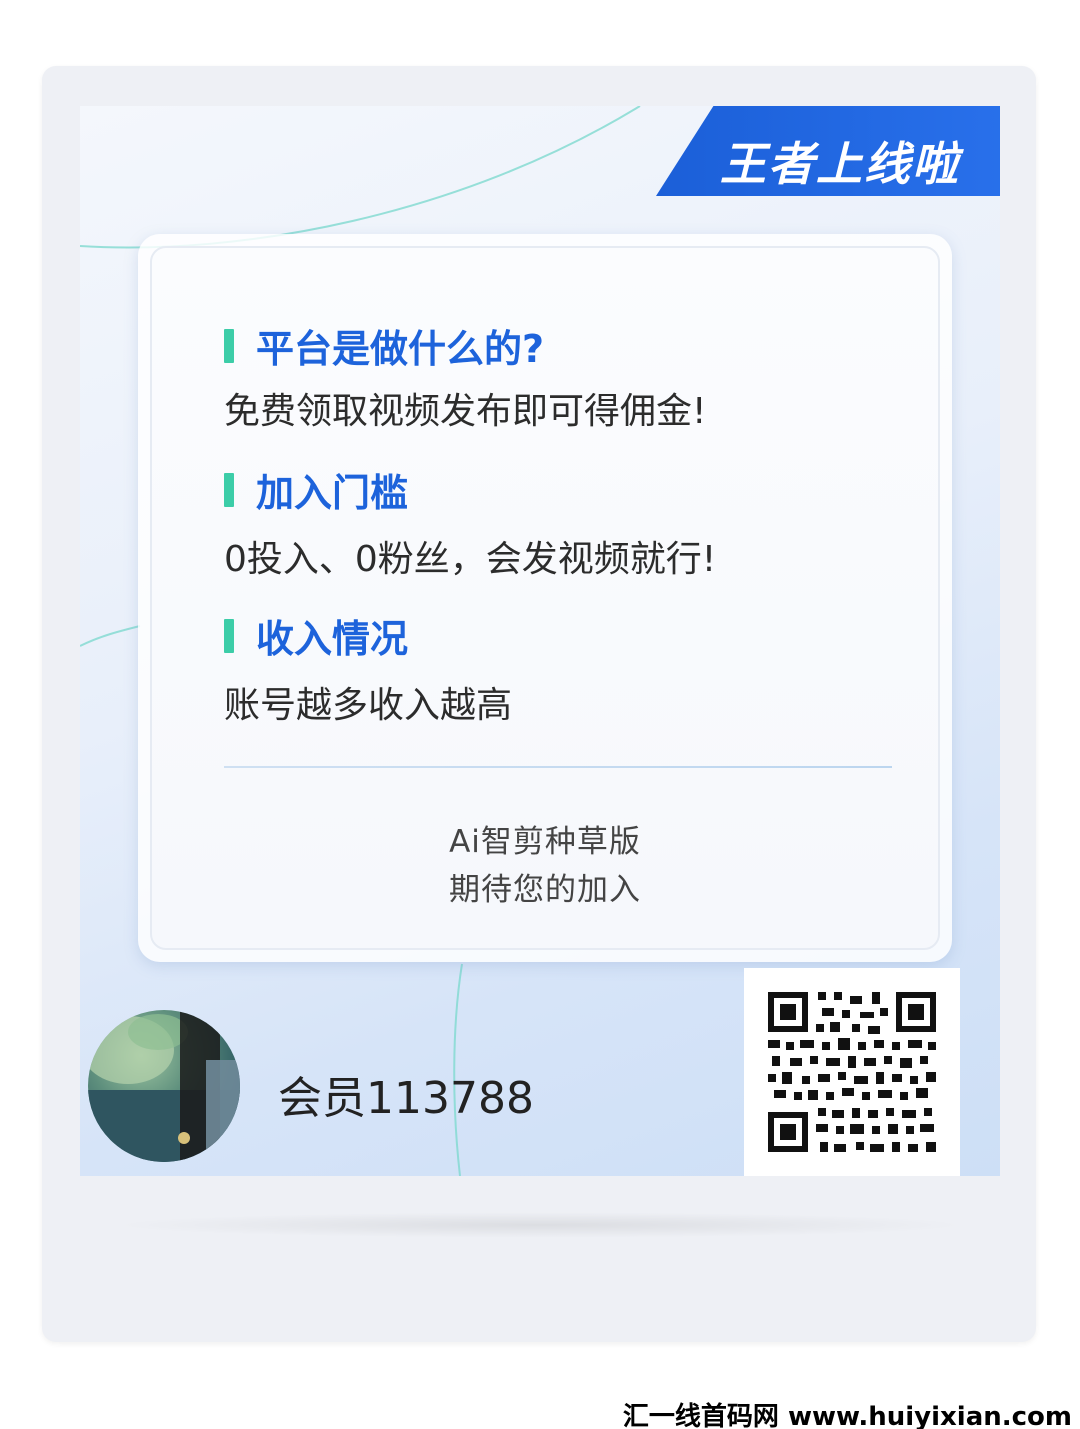  Describe the element at coordinates (470, 559) in the screenshot. I see `section-body-threshold: 0投入、0粉丝，会发视频就行!` at that location.